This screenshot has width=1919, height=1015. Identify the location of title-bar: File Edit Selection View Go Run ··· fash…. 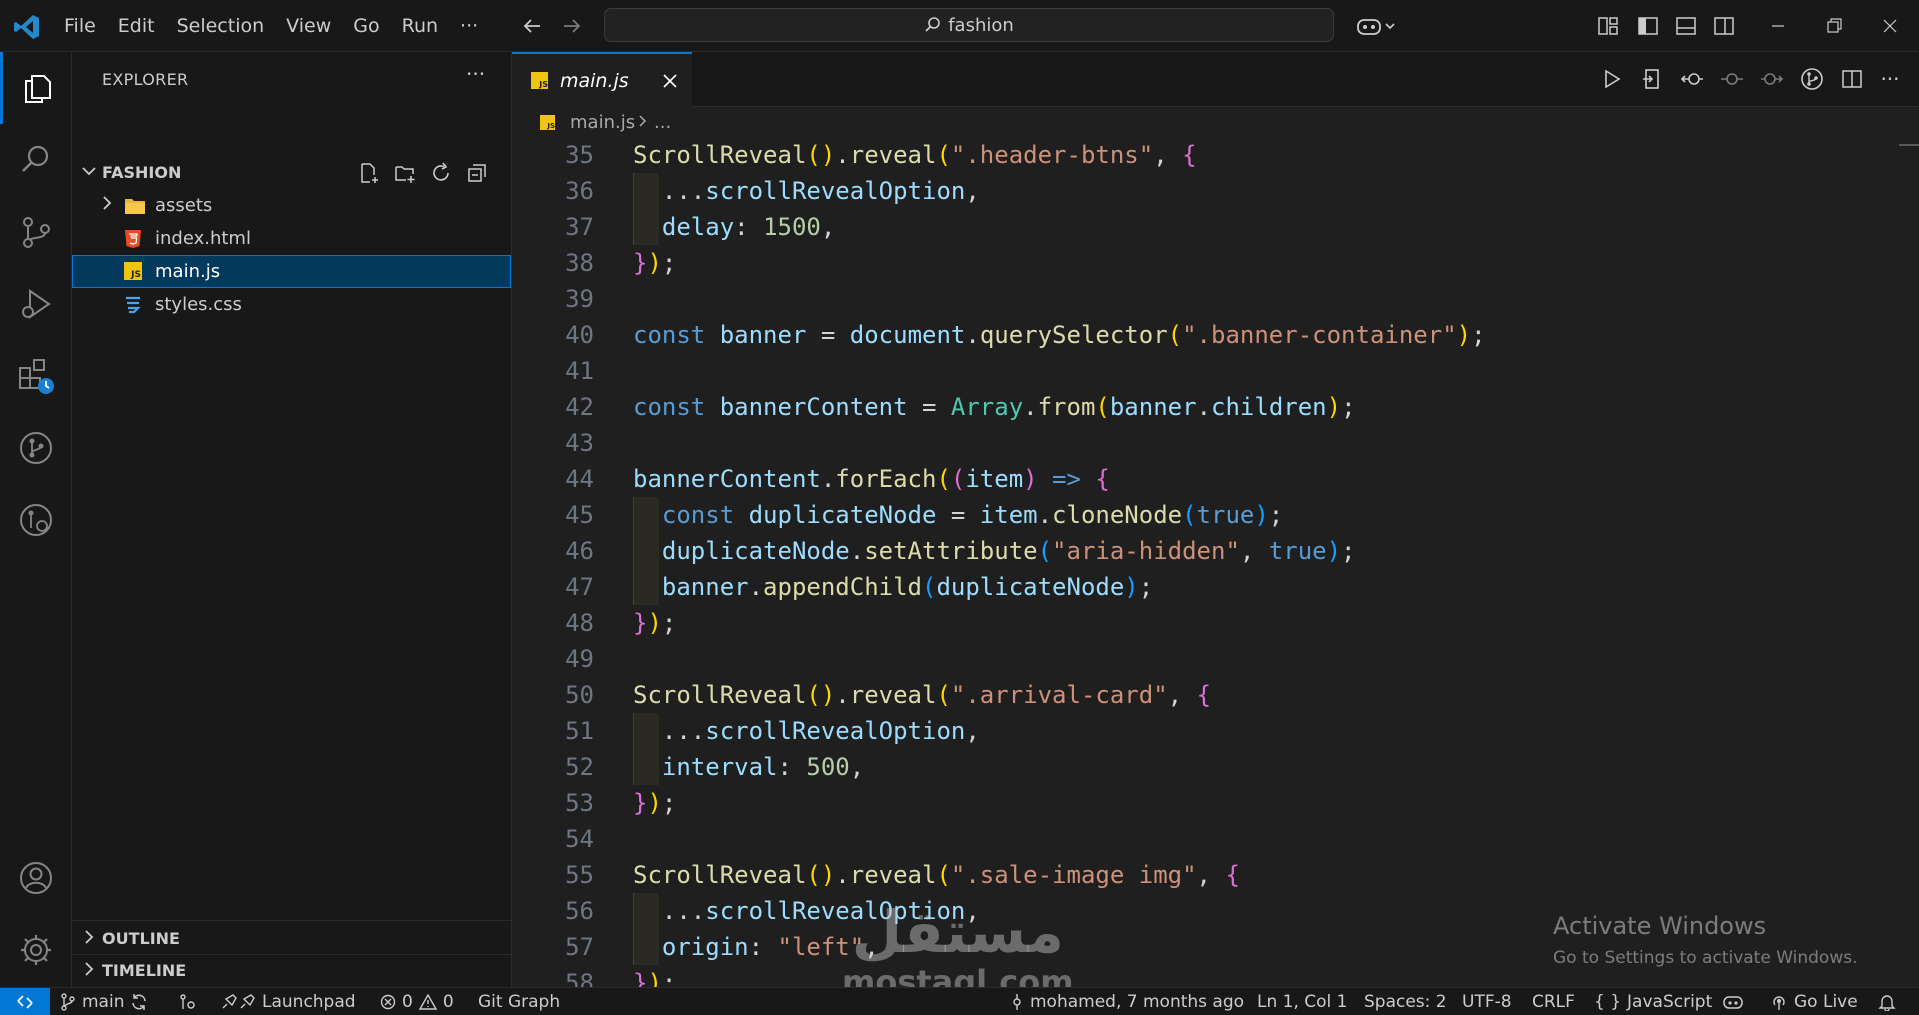
(959, 26).